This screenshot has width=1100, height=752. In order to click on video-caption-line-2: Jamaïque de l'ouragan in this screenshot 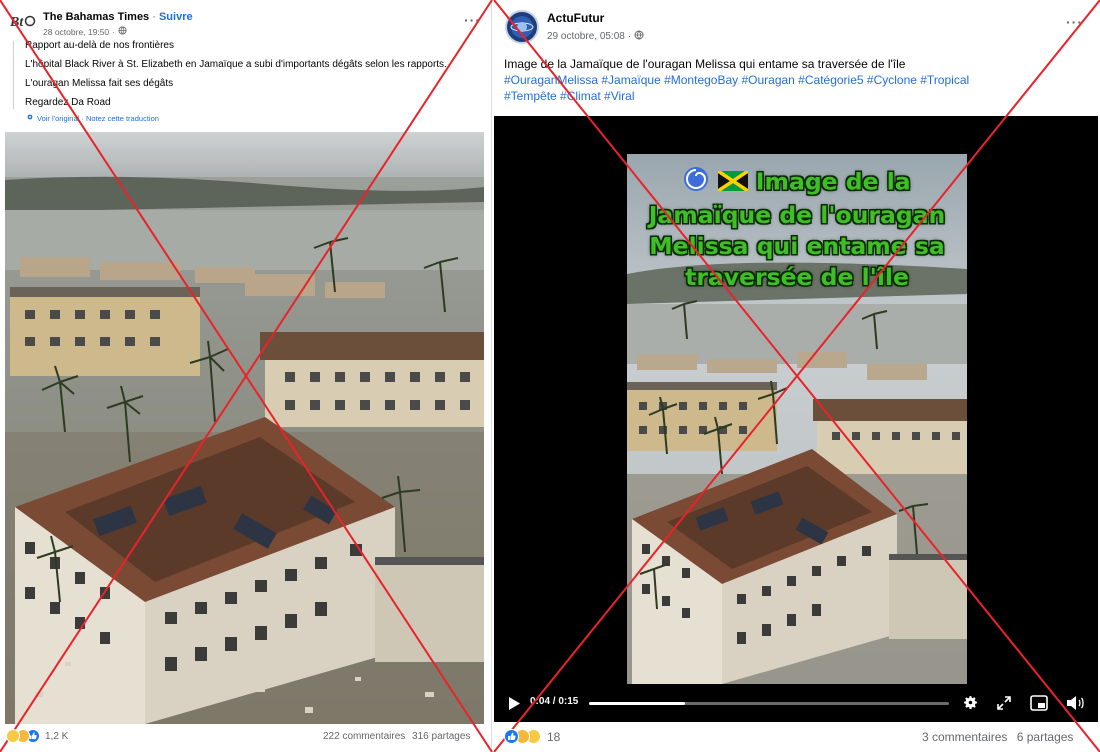, I will do `click(797, 215)`.